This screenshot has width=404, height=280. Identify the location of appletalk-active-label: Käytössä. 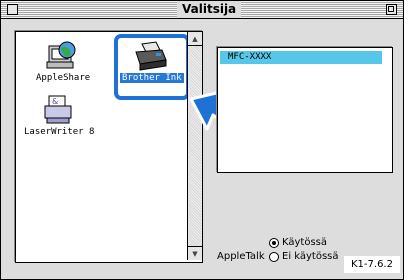
(305, 242).